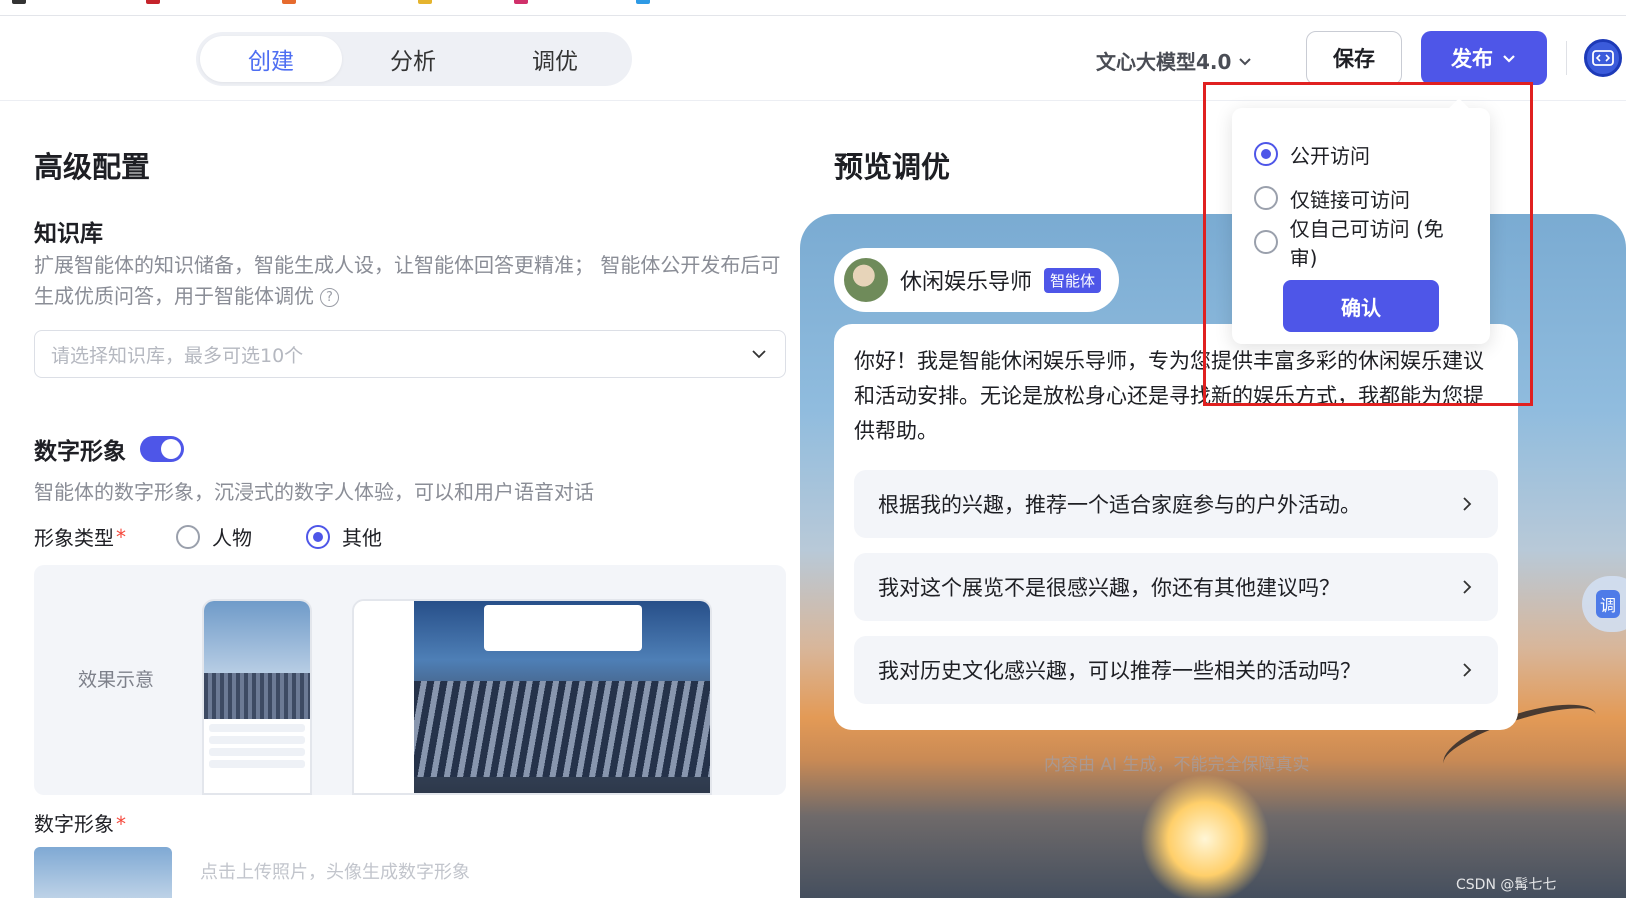 The image size is (1626, 898). I want to click on publish-option-label: 仅链接可访问, so click(1350, 199).